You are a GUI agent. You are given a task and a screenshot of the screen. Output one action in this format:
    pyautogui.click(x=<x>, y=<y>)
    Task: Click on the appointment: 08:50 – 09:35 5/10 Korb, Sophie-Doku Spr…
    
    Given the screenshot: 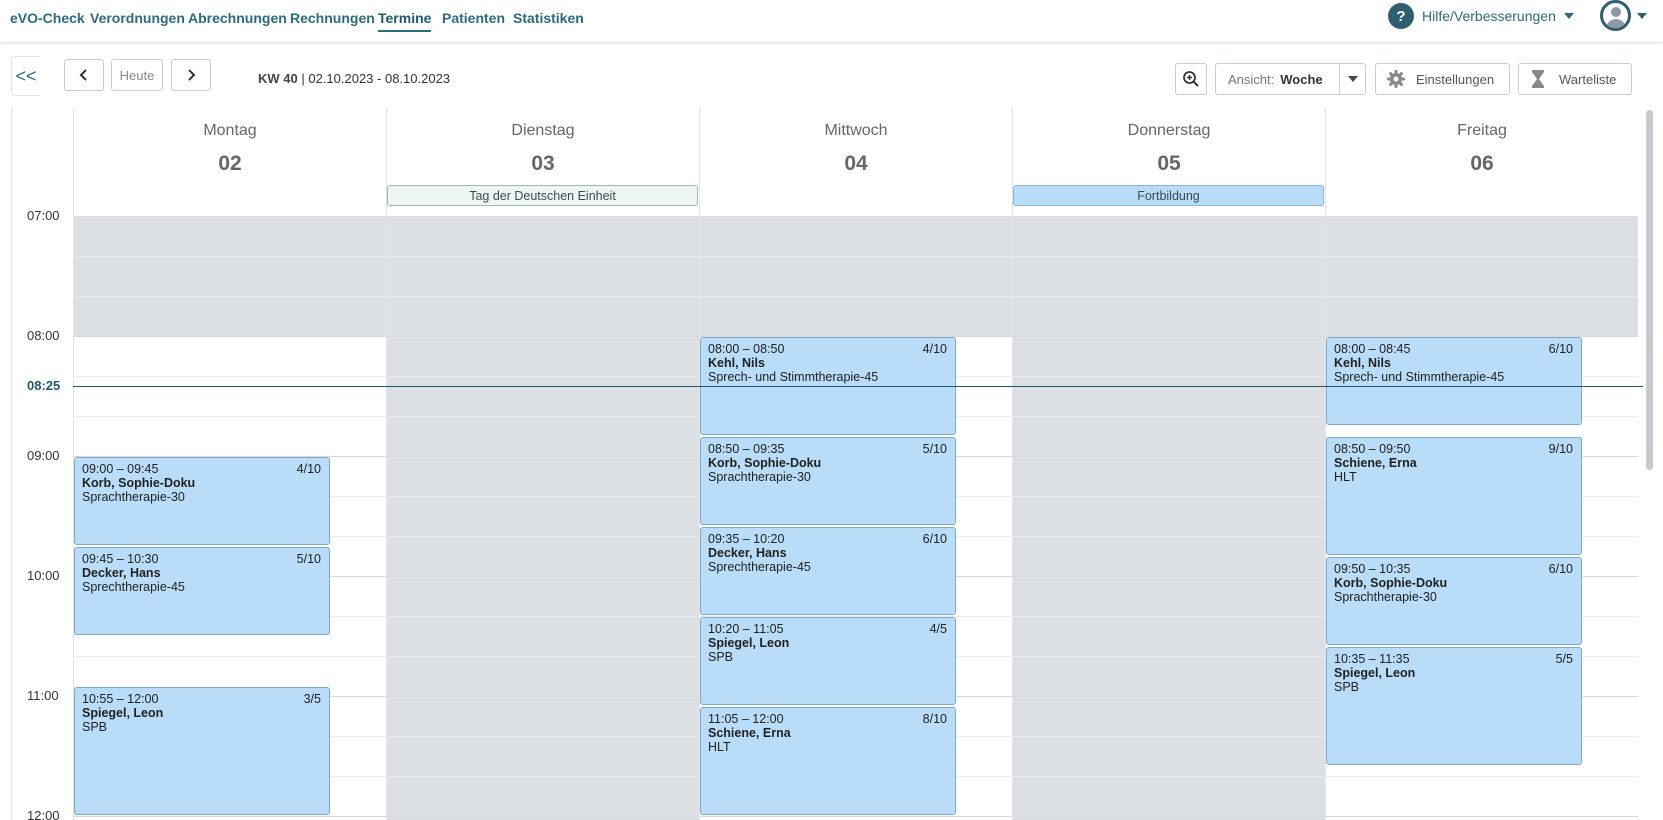 What is the action you would take?
    pyautogui.click(x=828, y=481)
    